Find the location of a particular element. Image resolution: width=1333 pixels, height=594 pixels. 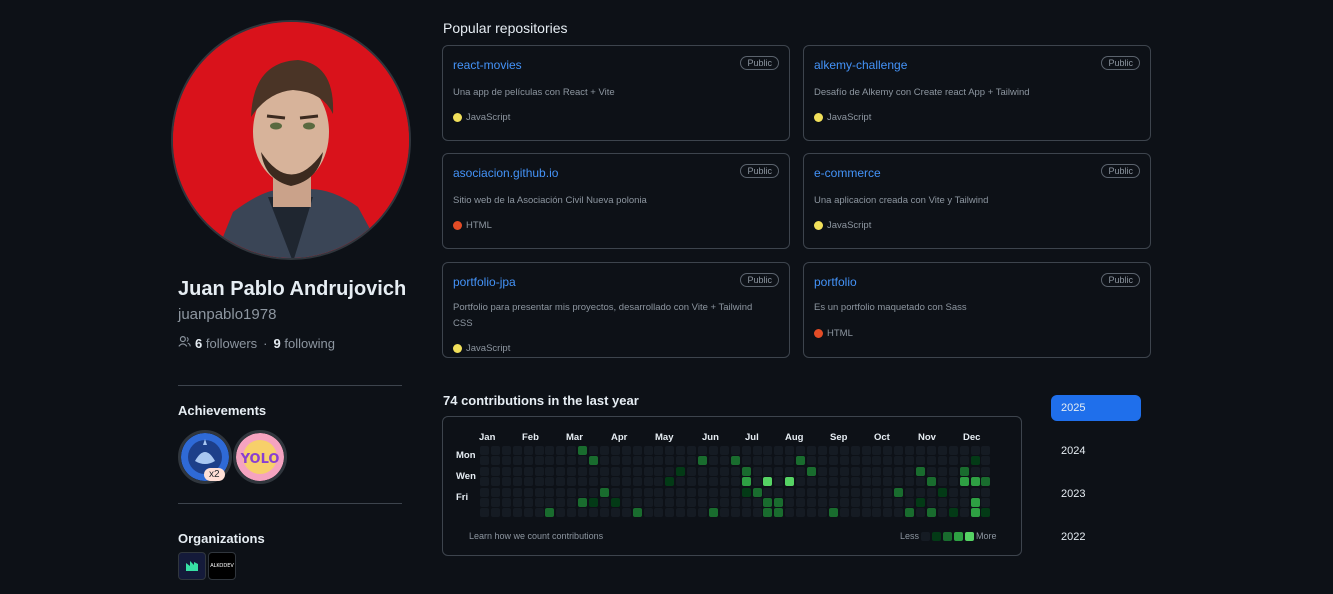

repo-name-link: asociacion.github.io is located at coordinates (505, 173).